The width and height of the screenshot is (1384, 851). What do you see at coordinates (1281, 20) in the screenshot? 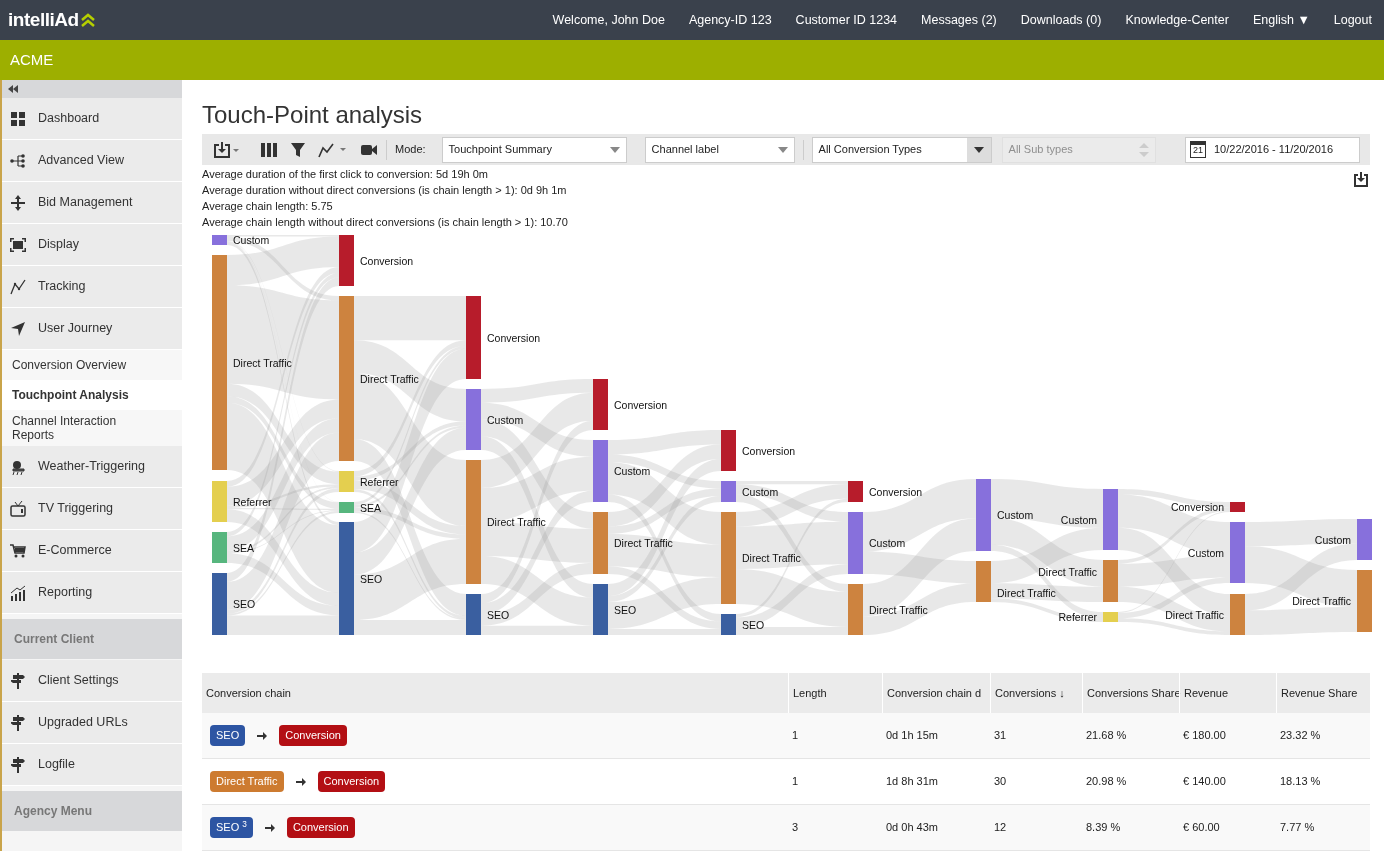
I see `nav-link: English ▼` at bounding box center [1281, 20].